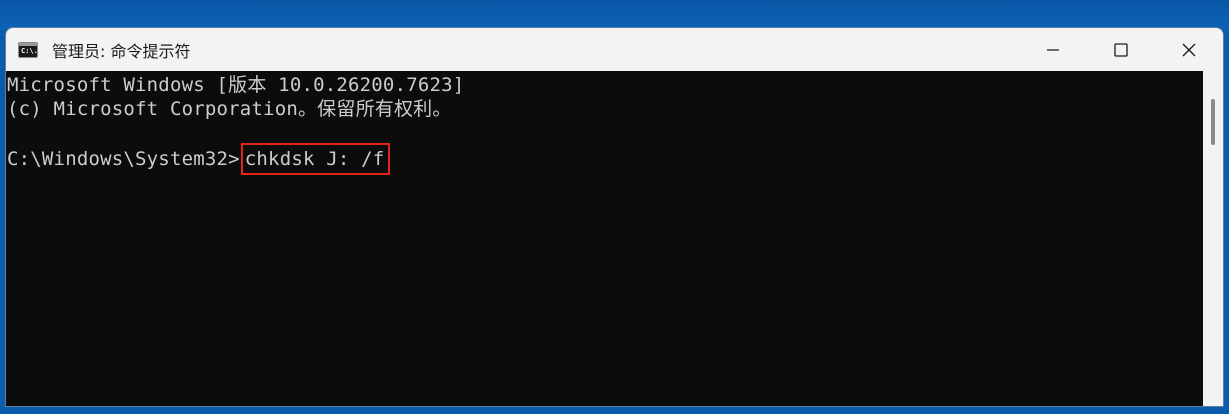 This screenshot has height=414, width=1229. I want to click on scrollbar-thumb, so click(1213, 122).